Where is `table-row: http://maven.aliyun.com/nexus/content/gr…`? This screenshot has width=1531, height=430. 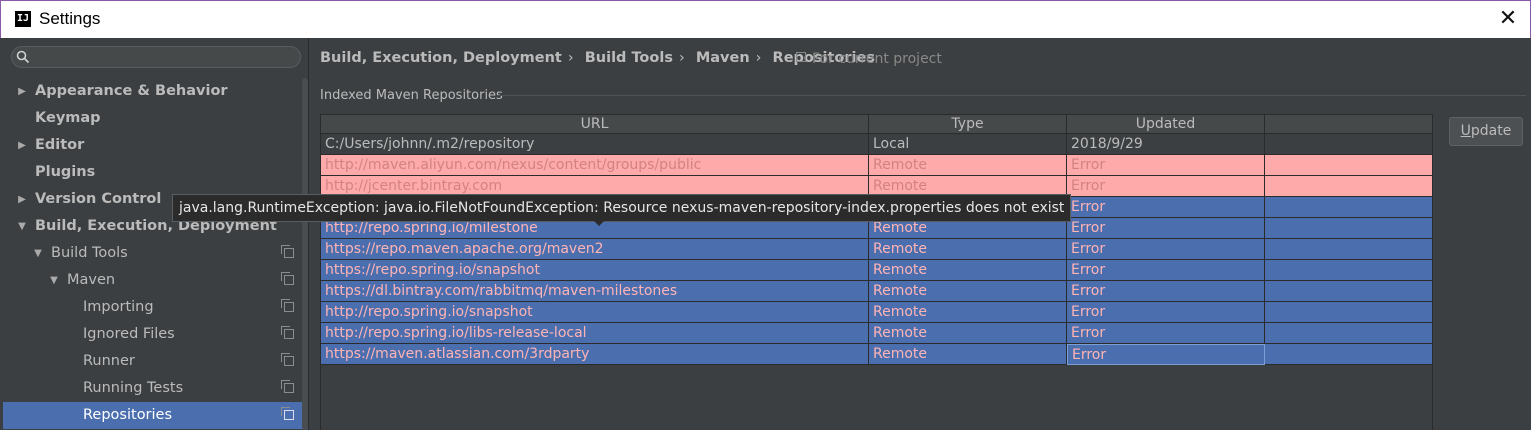 table-row: http://maven.aliyun.com/nexus/content/gr… is located at coordinates (877, 165).